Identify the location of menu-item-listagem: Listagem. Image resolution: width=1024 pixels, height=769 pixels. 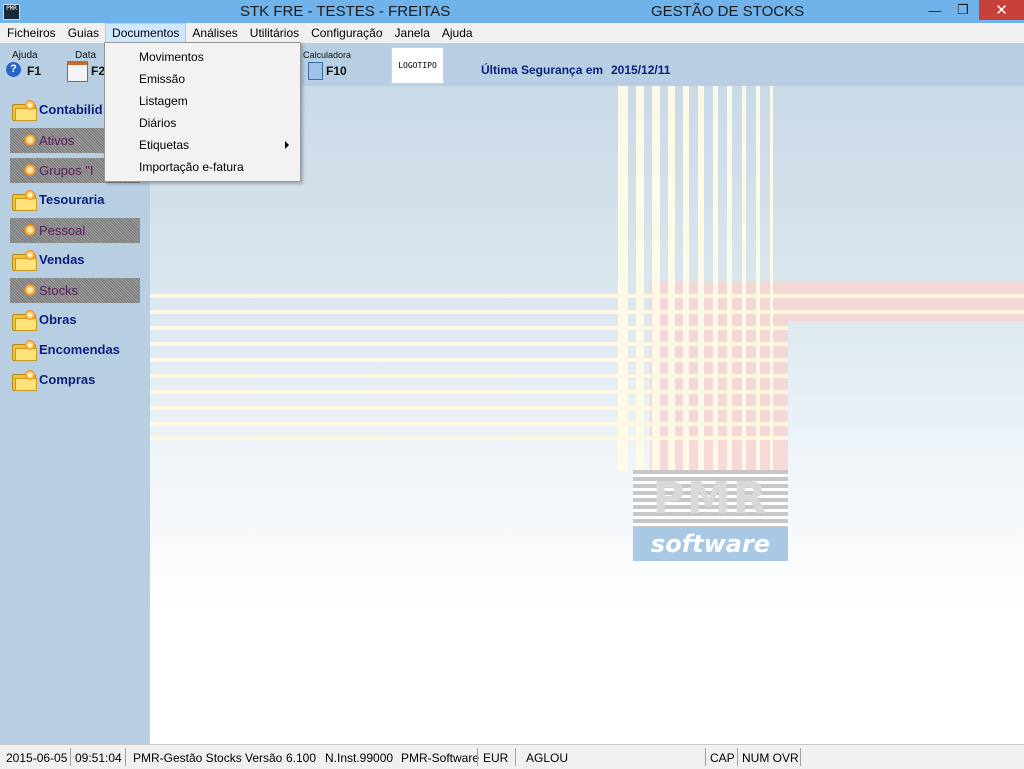
(163, 101).